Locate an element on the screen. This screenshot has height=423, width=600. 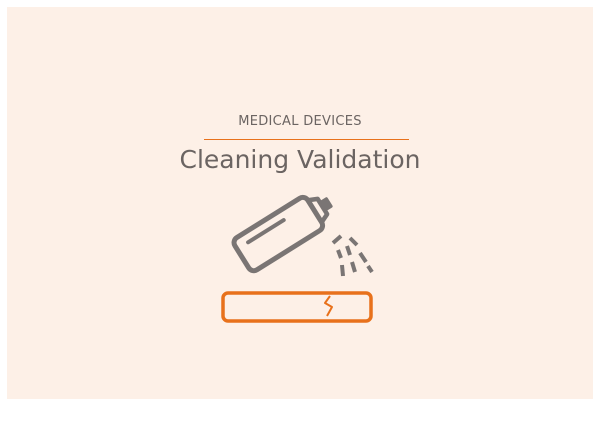
page-title: Cleaning Validation is located at coordinates (300, 159).